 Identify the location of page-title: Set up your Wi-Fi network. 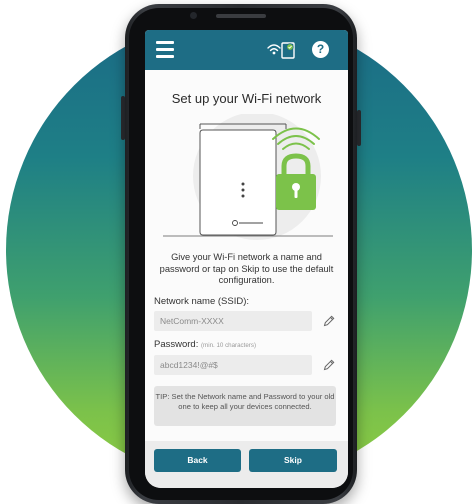
(246, 98).